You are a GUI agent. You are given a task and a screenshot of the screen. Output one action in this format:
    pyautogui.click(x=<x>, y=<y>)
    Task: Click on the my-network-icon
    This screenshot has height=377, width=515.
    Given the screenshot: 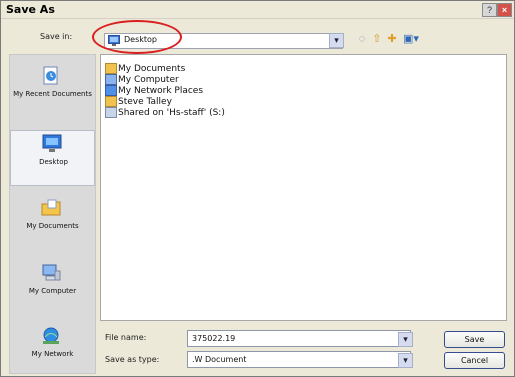 What is the action you would take?
    pyautogui.click(x=51, y=335)
    